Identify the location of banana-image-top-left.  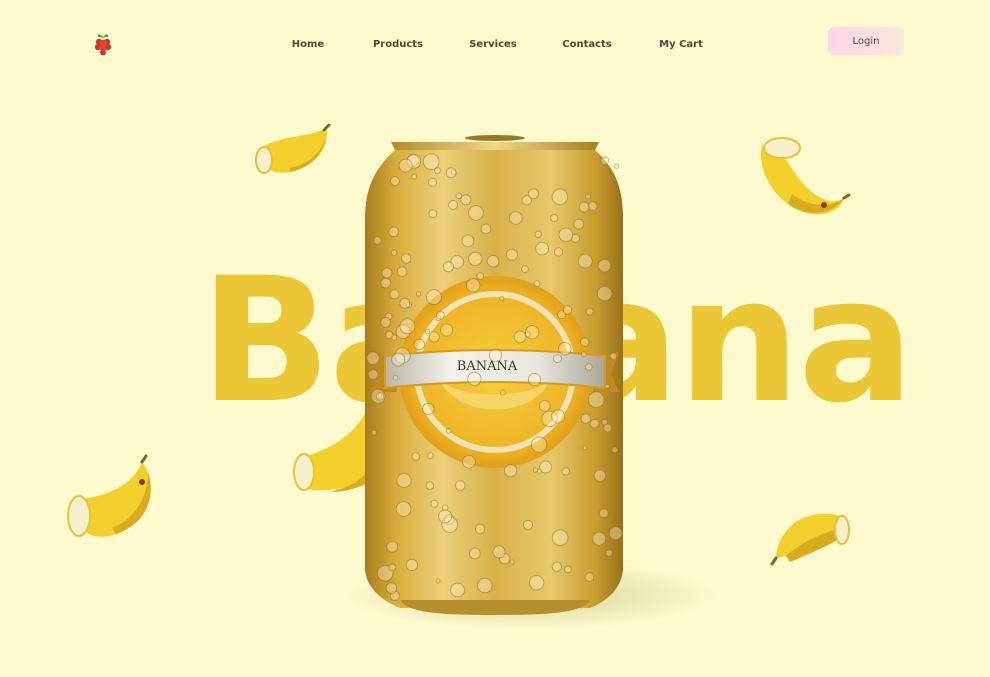
(293, 149).